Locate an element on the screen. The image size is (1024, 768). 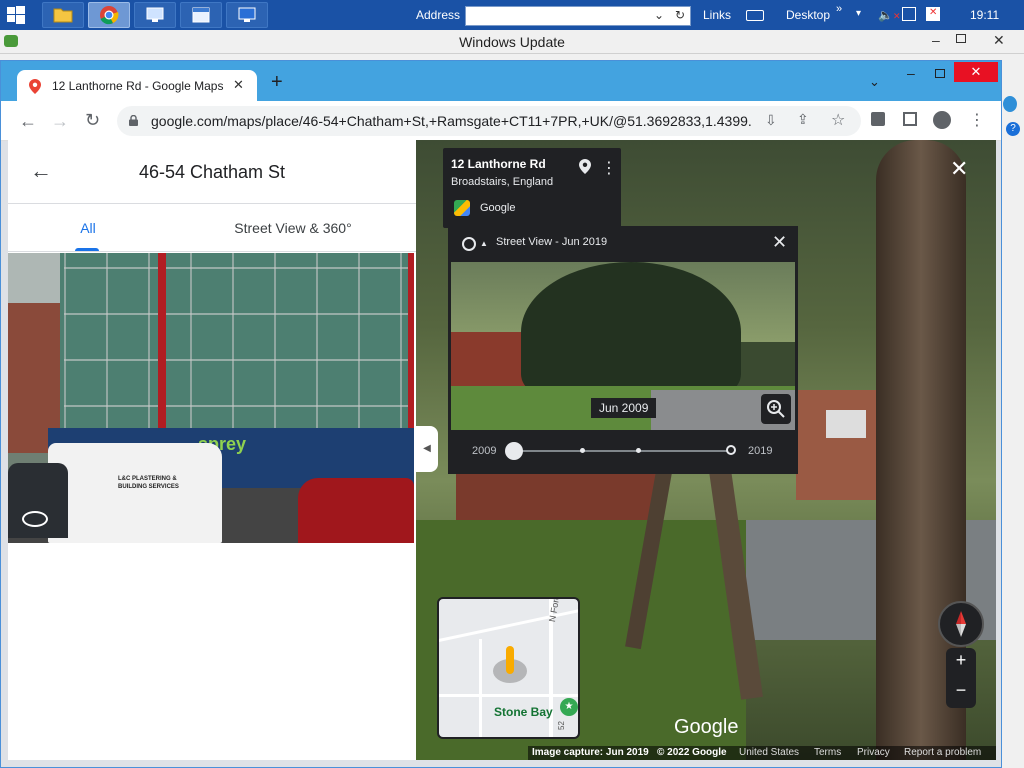
overflow-chevron-icon: » is located at coordinates (839, 9).